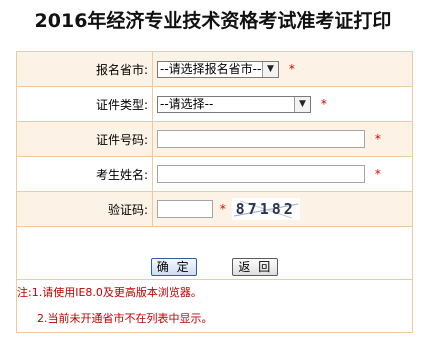  Describe the element at coordinates (211, 68) in the screenshot. I see `province-select-value: --请选择报名省市--` at that location.